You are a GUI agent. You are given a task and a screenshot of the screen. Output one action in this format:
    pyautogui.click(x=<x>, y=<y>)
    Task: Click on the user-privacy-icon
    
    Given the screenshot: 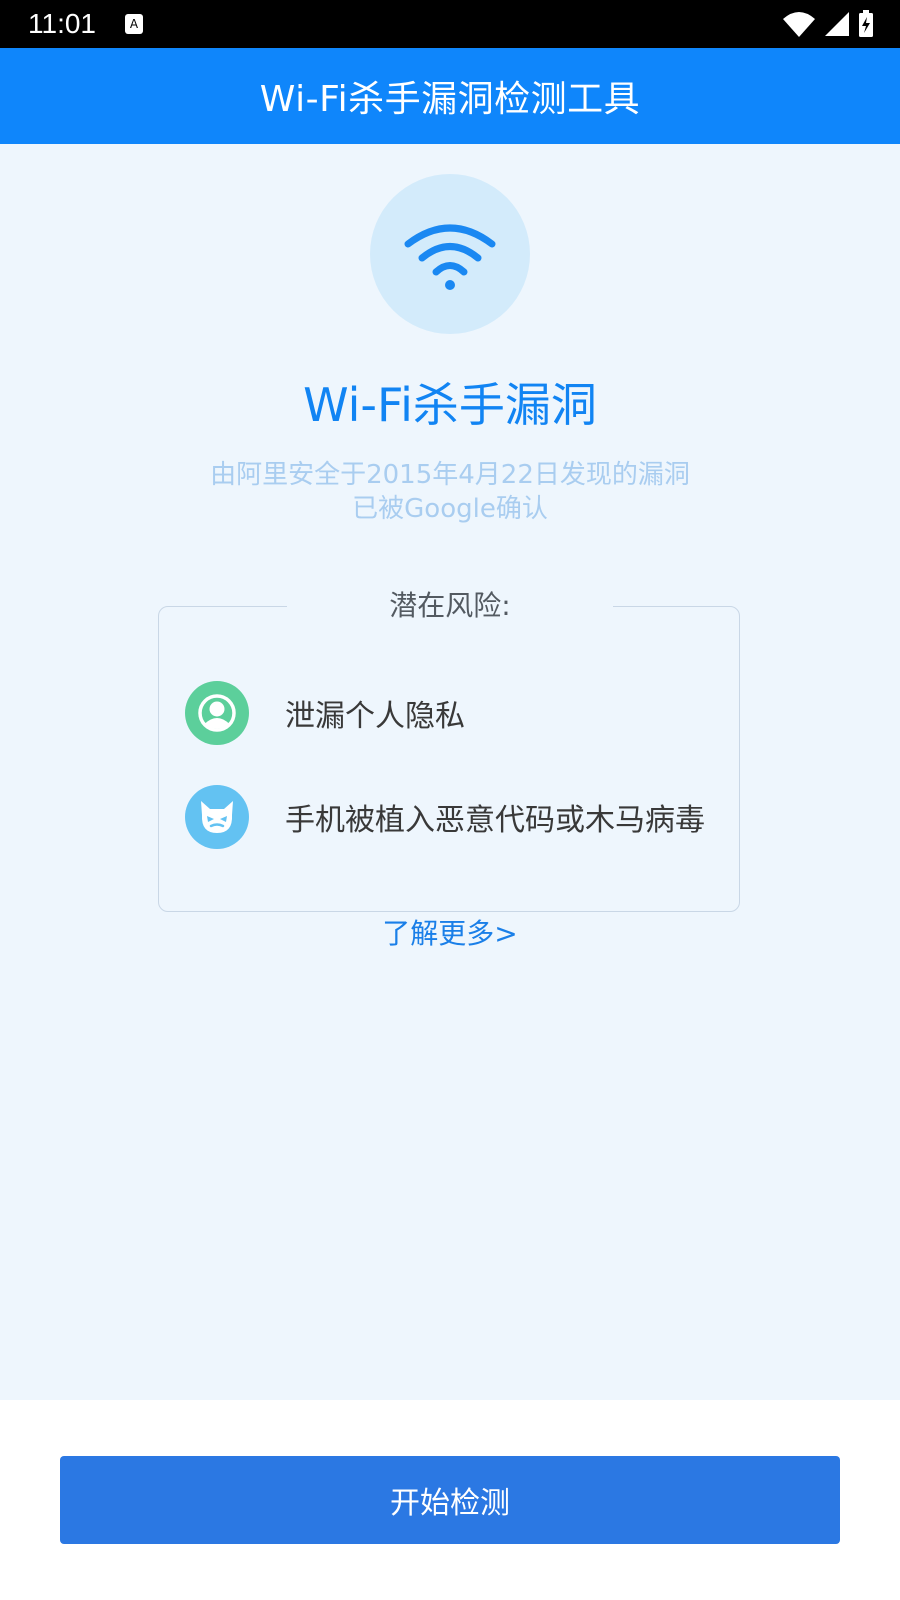 What is the action you would take?
    pyautogui.click(x=217, y=713)
    